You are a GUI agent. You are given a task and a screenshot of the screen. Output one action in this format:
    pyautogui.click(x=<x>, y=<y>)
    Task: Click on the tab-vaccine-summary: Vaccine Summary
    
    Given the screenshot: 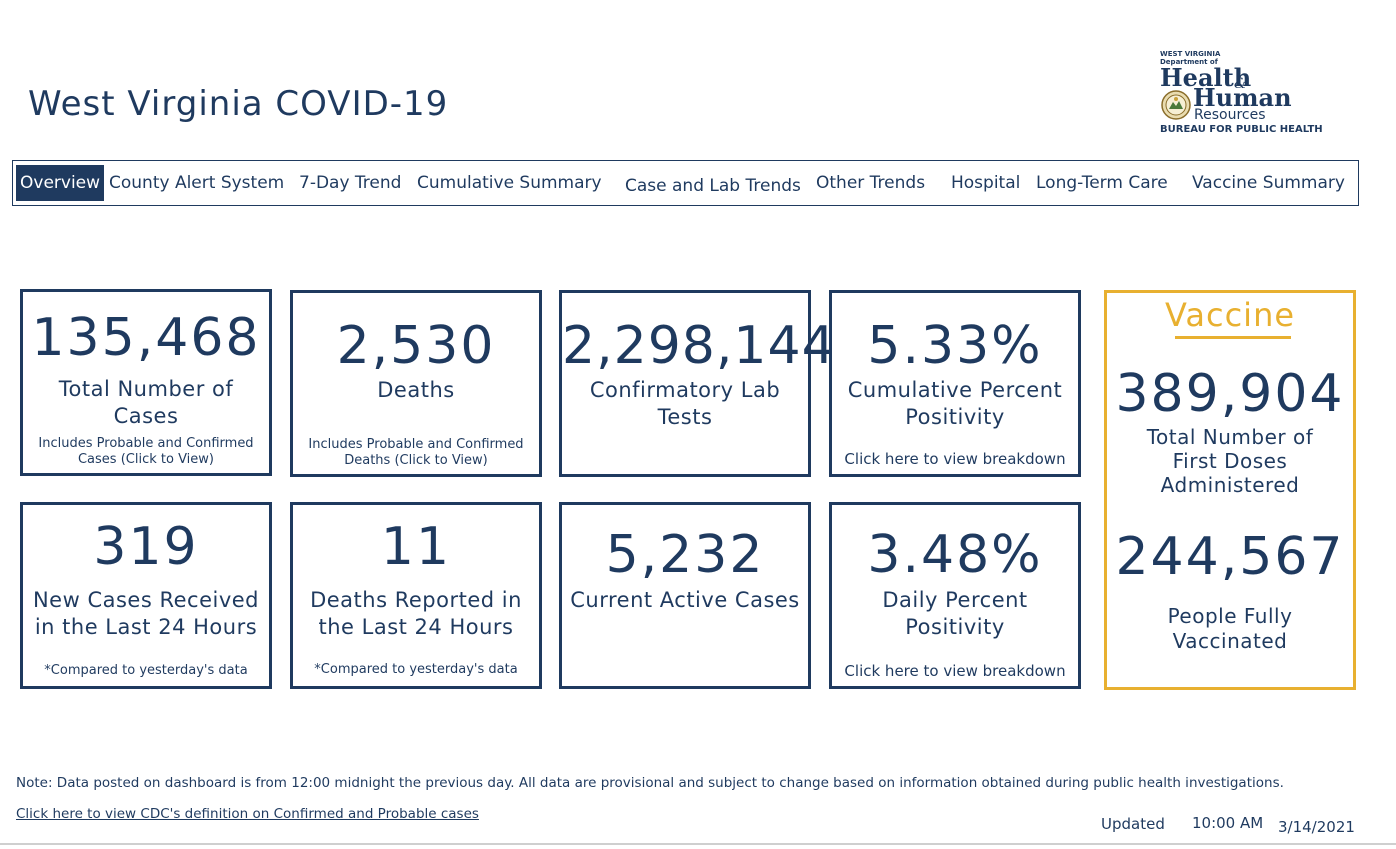 What is the action you would take?
    pyautogui.click(x=1268, y=183)
    